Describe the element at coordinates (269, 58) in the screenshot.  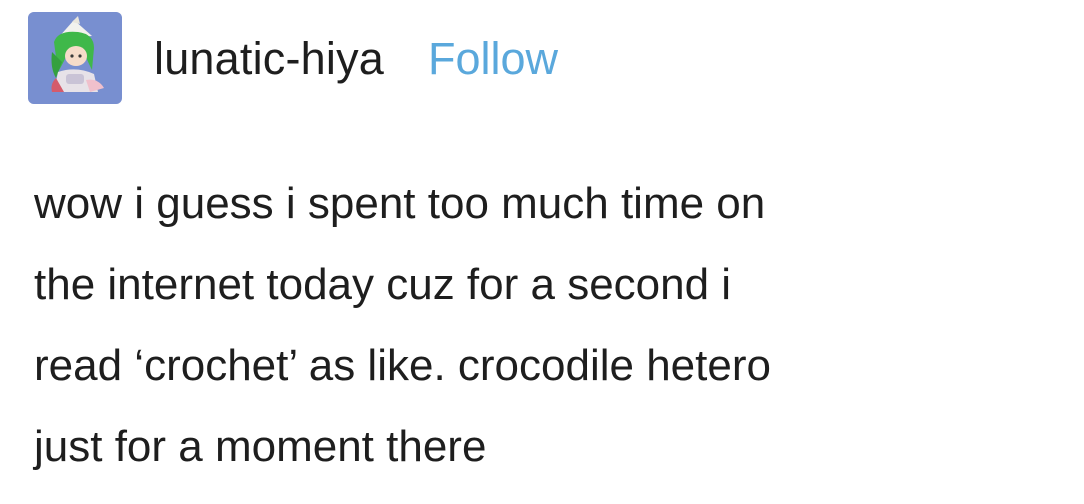
I see `post-author-username: lunatic-hiya` at that location.